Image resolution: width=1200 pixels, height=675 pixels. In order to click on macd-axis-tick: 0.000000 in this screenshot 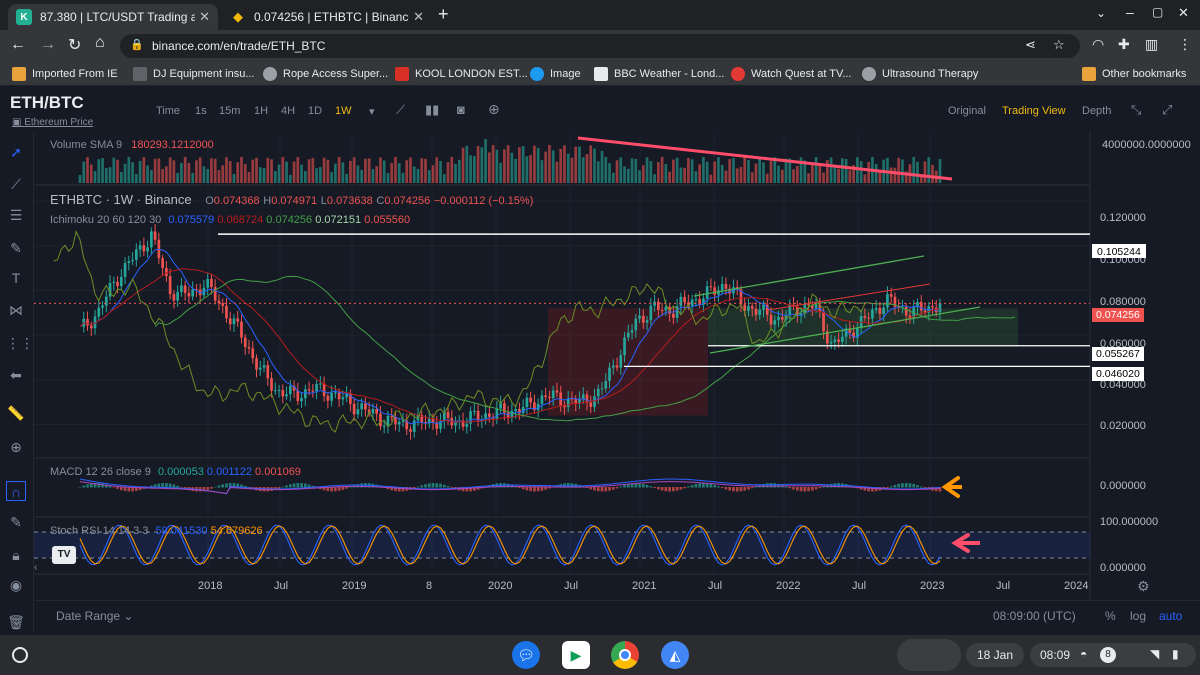, I will do `click(1123, 486)`.